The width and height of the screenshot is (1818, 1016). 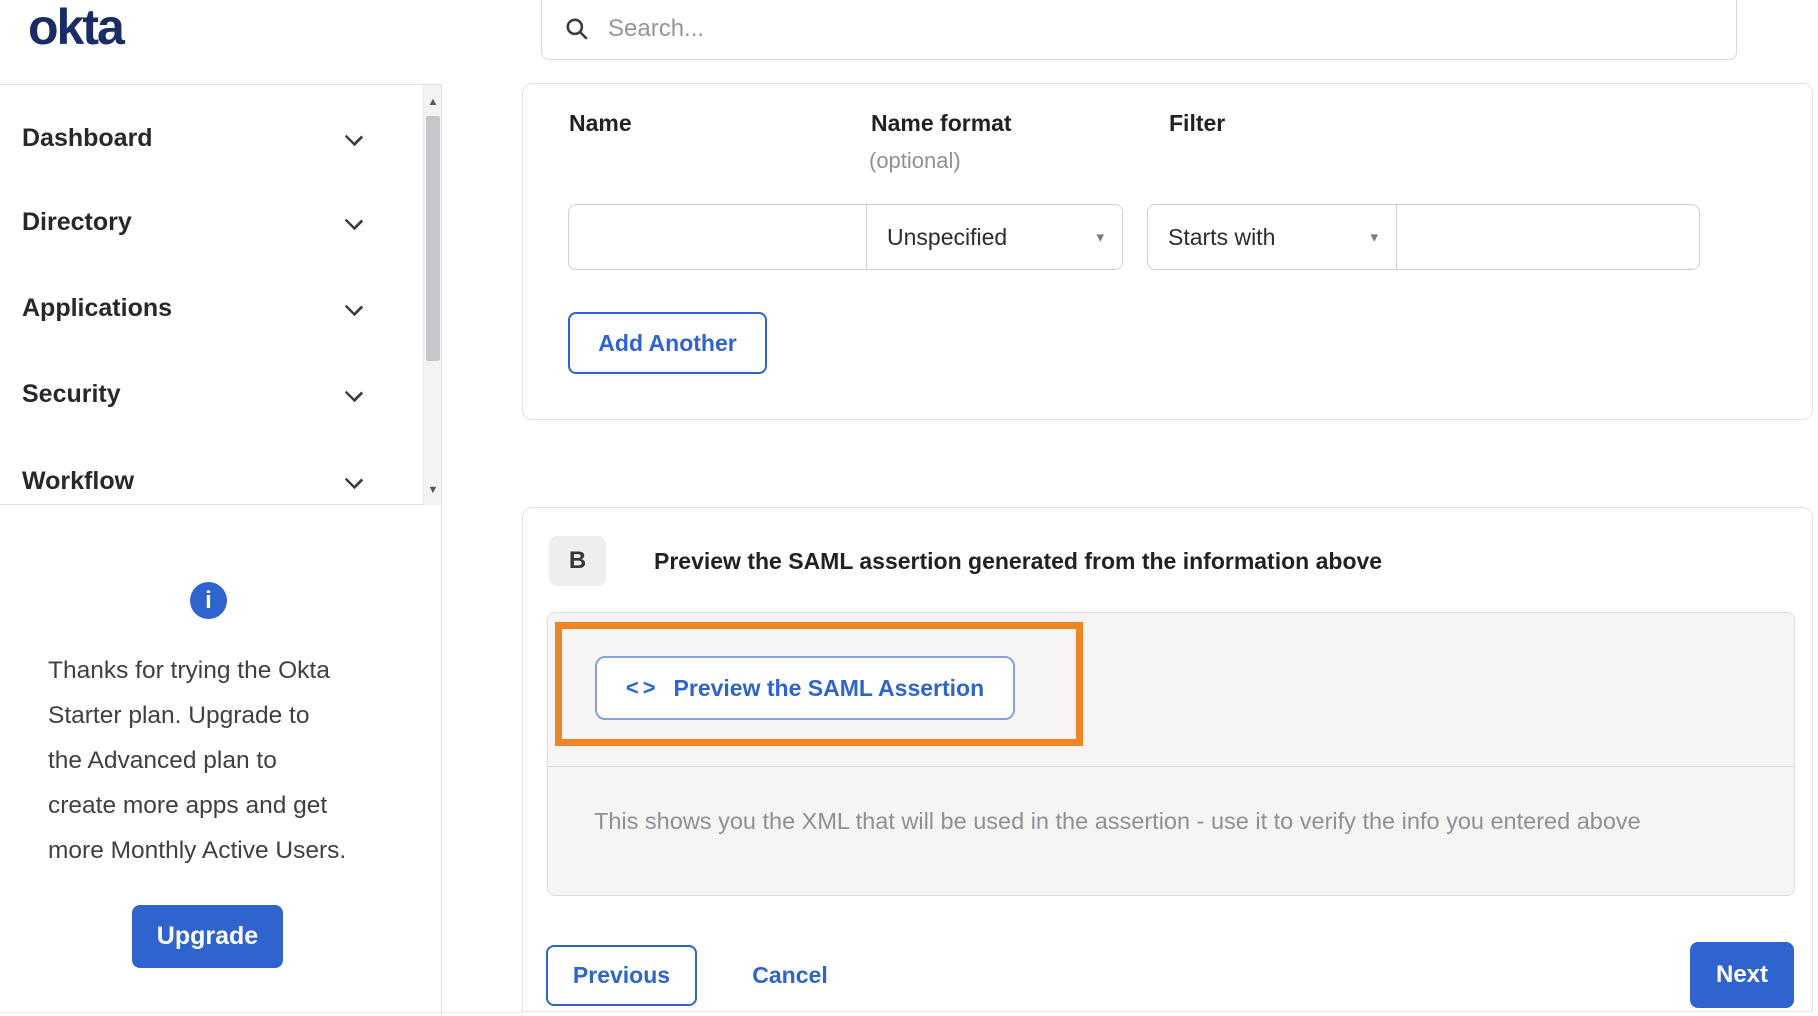 I want to click on global-search, so click(x=1139, y=30).